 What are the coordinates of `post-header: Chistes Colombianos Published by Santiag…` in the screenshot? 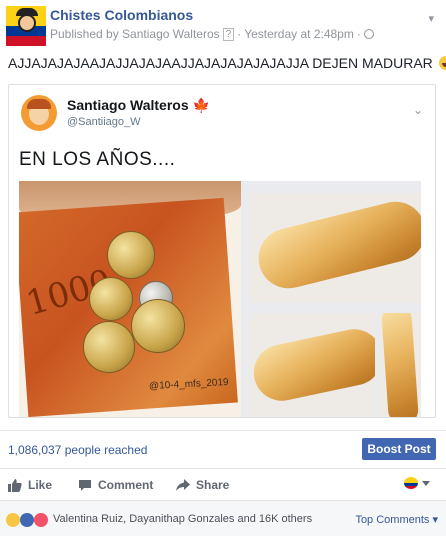 It's located at (223, 25).